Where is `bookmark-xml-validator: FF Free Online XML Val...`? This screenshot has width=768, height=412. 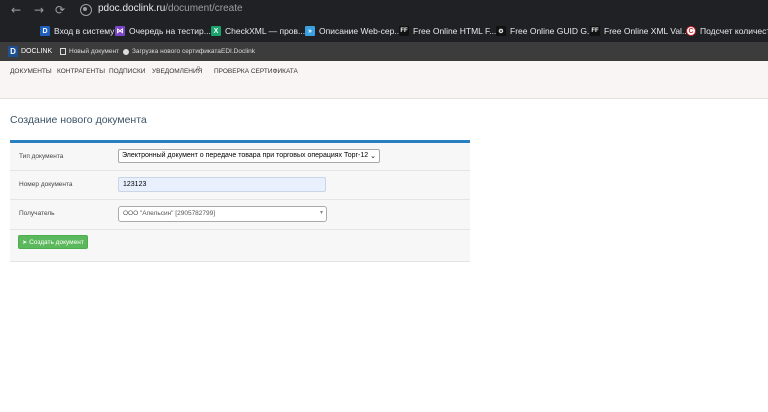 bookmark-xml-validator: FF Free Online XML Val... is located at coordinates (639, 31).